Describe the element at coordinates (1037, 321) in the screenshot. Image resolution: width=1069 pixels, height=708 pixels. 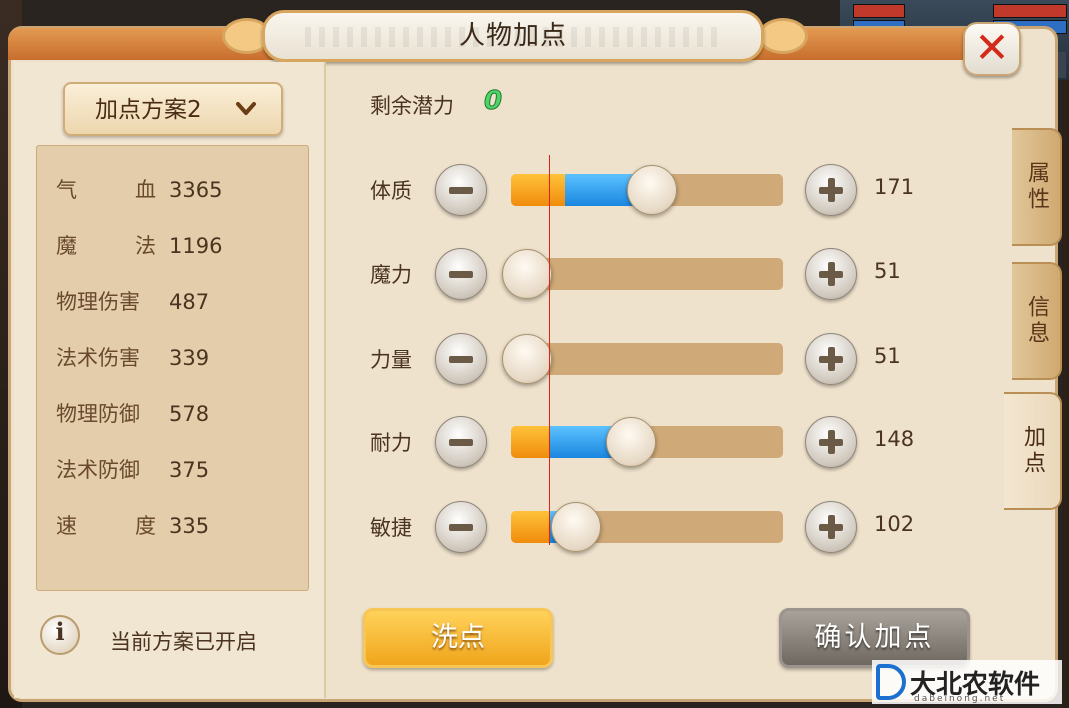
I see `side-tab: 信息` at that location.